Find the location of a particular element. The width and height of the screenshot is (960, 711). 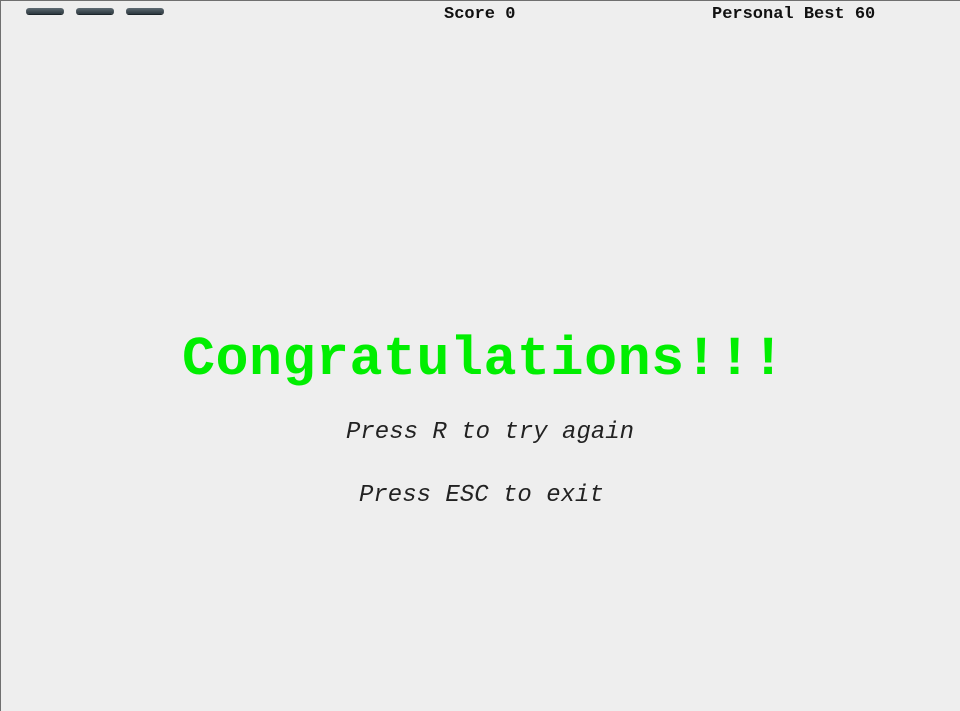

score-display: Score 0 is located at coordinates (479, 15).